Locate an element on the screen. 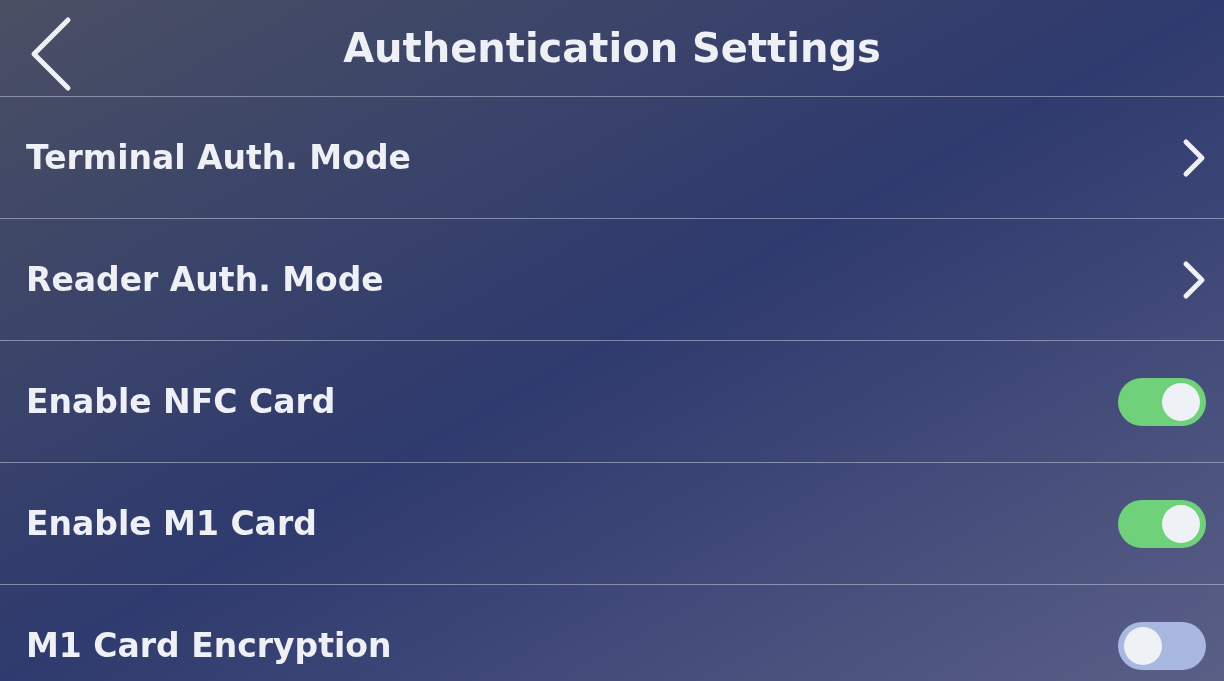 Image resolution: width=1224 pixels, height=681 pixels. setting-label: Terminal Auth. Mode is located at coordinates (218, 157).